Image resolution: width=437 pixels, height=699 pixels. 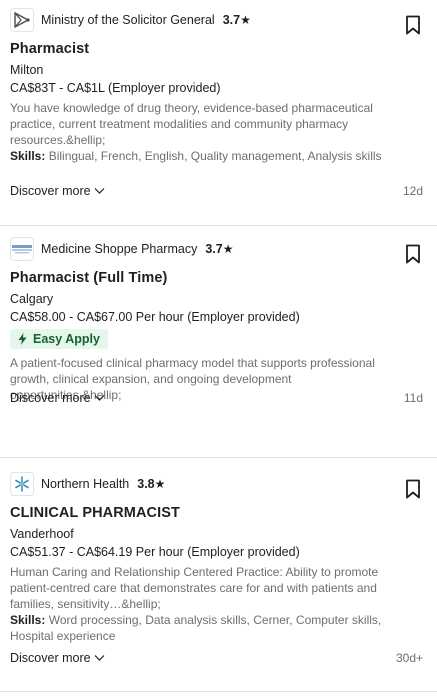 I want to click on job-title: Pharmacist (Full Time), so click(x=215, y=278).